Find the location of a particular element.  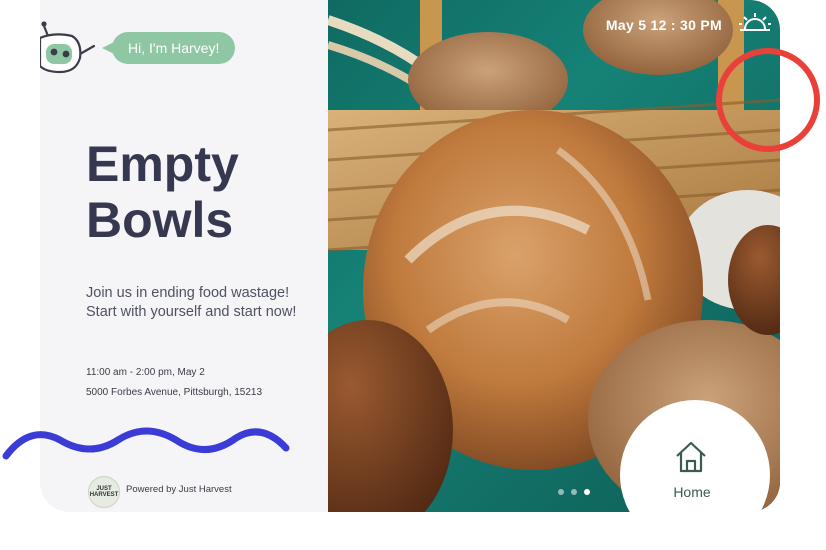

annotation-circle is located at coordinates (768, 100).